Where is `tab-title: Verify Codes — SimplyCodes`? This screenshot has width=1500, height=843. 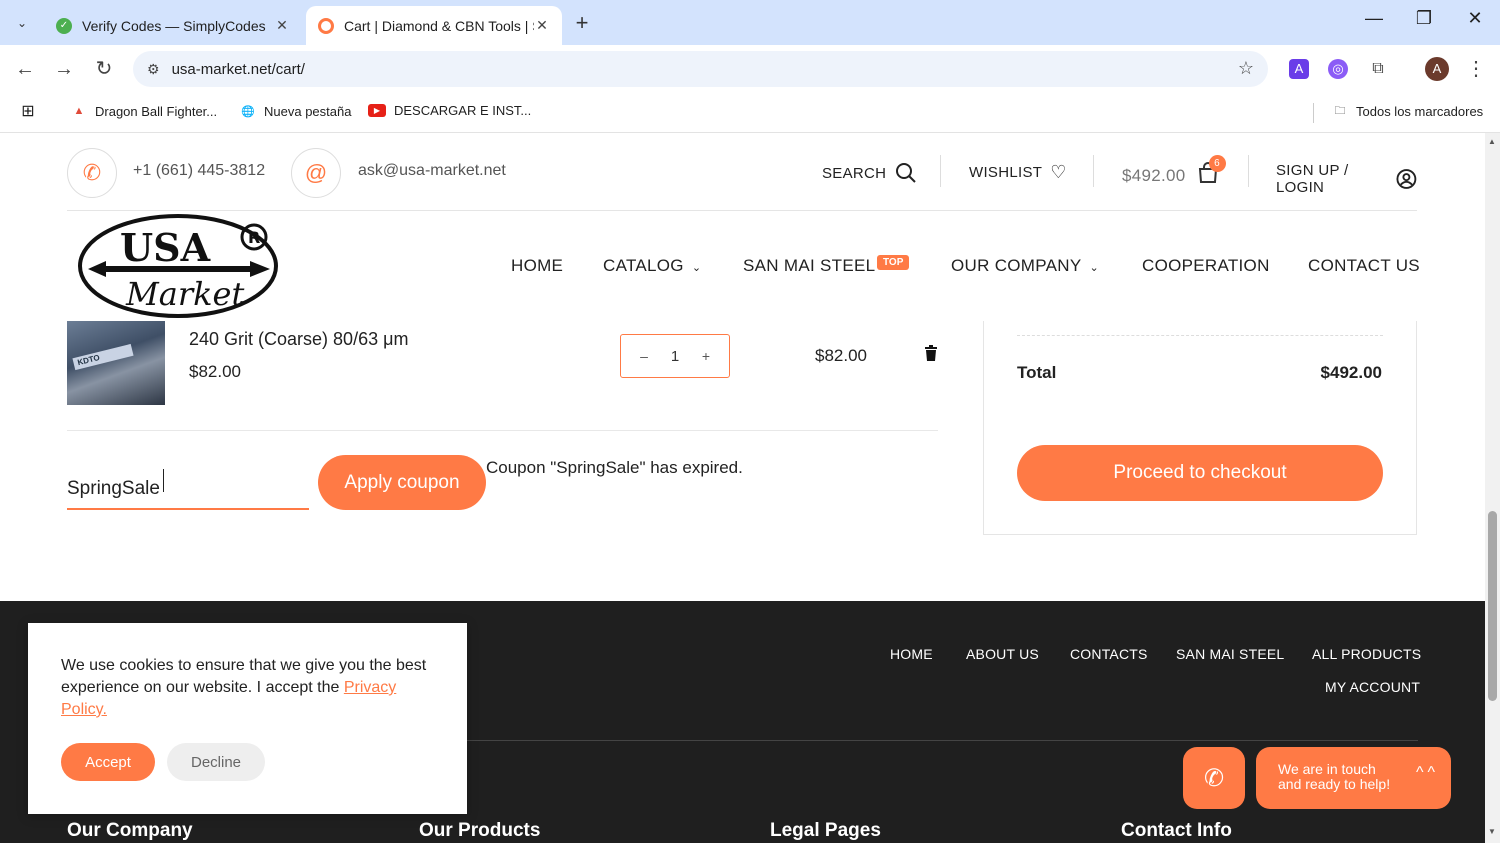
tab-title: Verify Codes — SimplyCodes is located at coordinates (174, 25).